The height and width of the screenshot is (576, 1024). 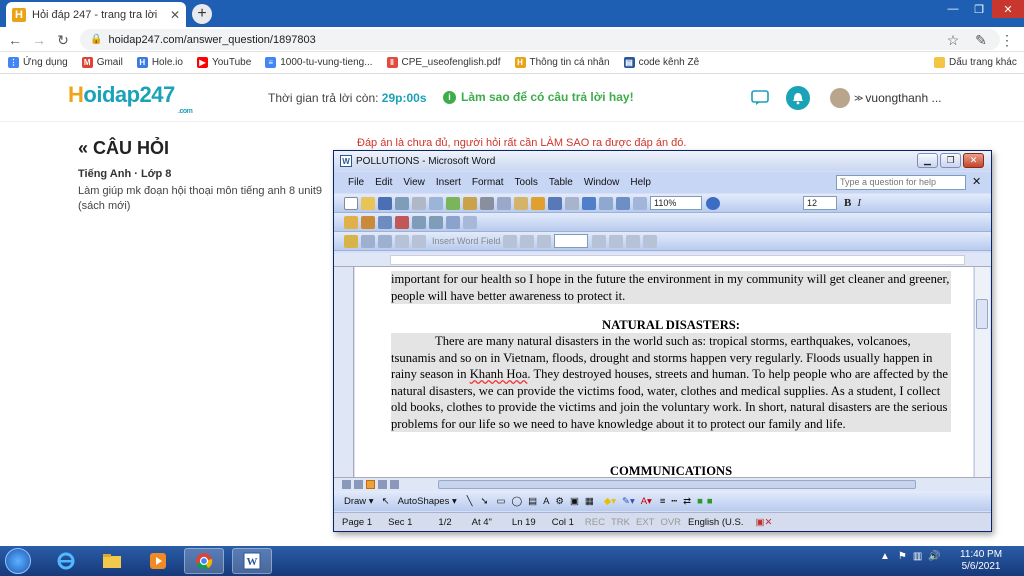 I want to click on bookmark-other: Dấu trang khác, so click(x=975, y=62).